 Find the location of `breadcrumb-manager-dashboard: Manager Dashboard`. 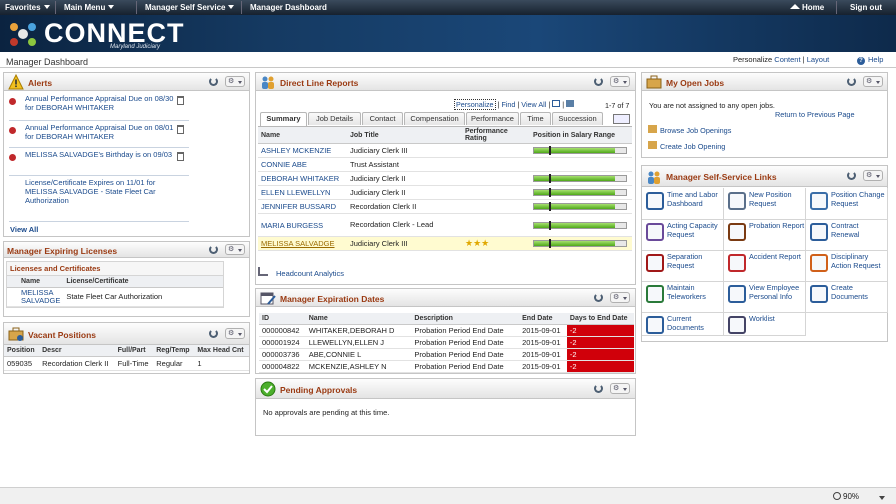

breadcrumb-manager-dashboard: Manager Dashboard is located at coordinates (288, 7).